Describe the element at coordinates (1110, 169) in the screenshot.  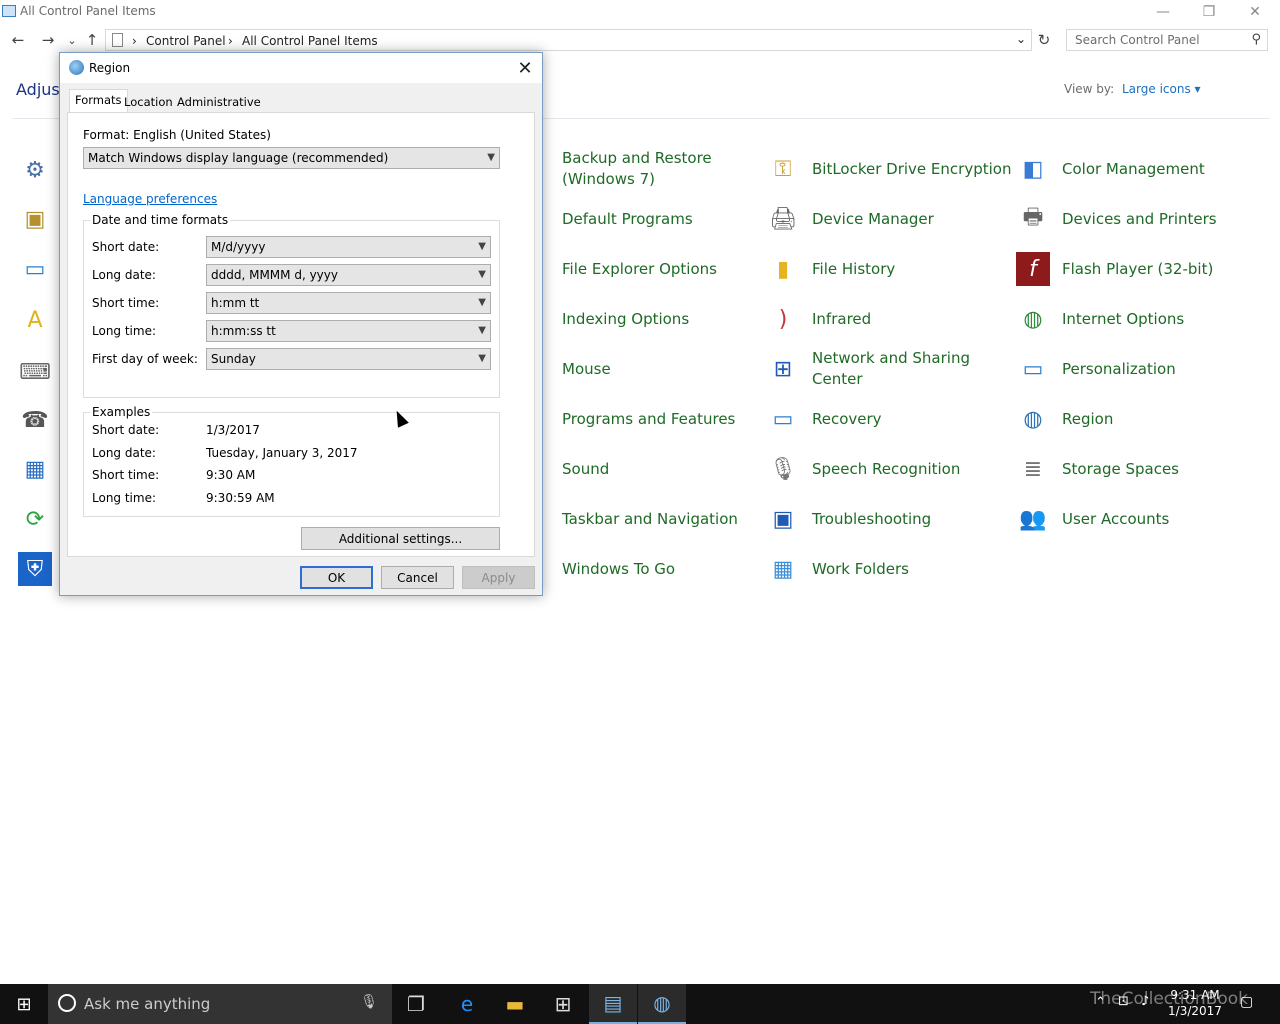
I see `item-color-management: ◧ Color Management` at that location.